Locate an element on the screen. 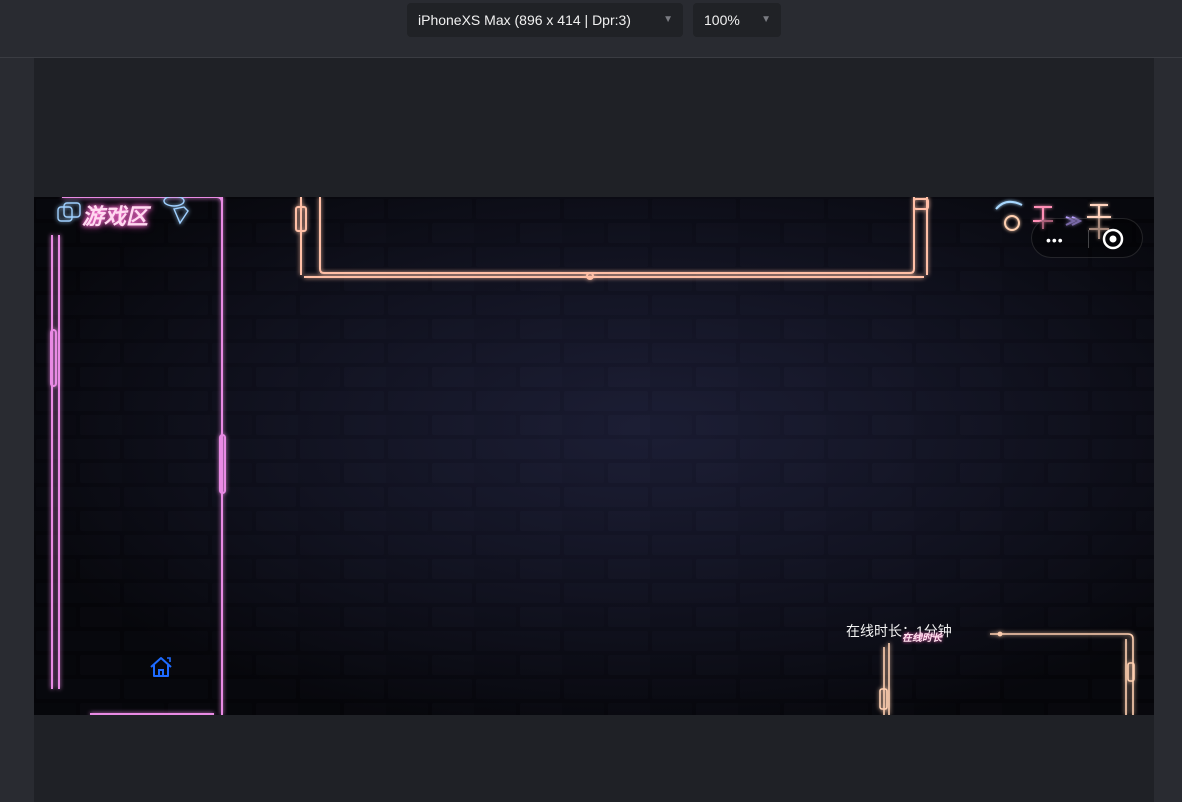 Image resolution: width=1182 pixels, height=802 pixels. device-select-label: iPhoneXS Max (896 x 414 | Dpr:3) is located at coordinates (524, 20).